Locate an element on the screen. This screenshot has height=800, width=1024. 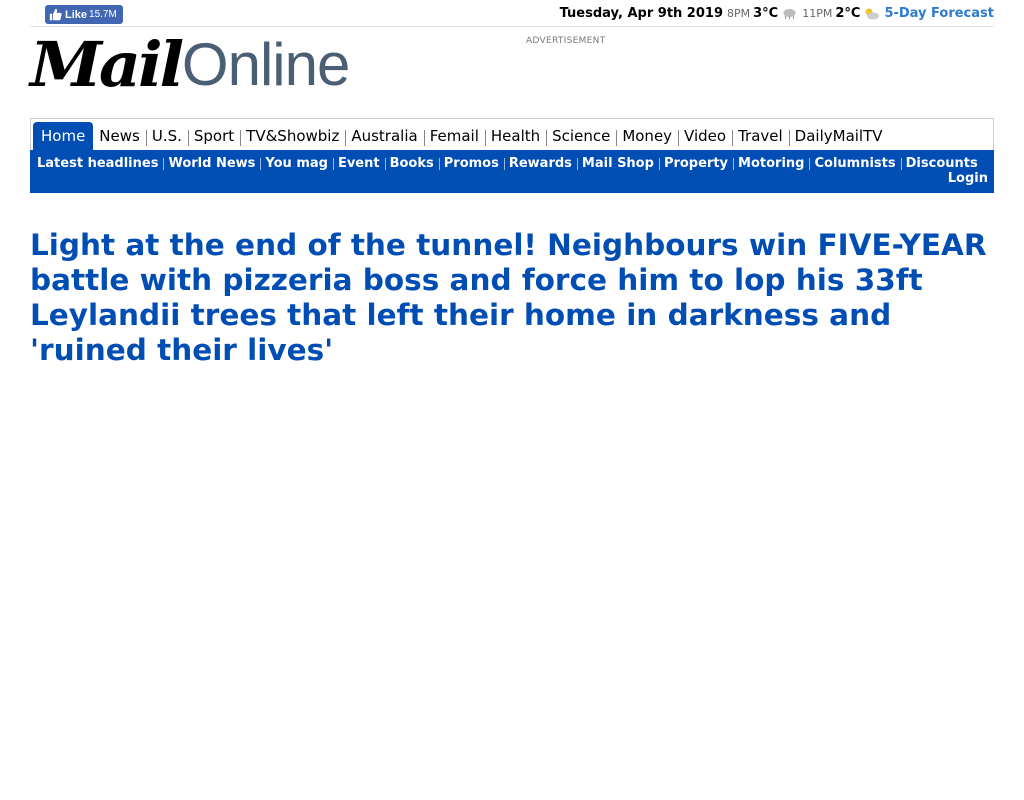
nav-item-tv-showbiz: TV&Showbiz is located at coordinates (292, 136).